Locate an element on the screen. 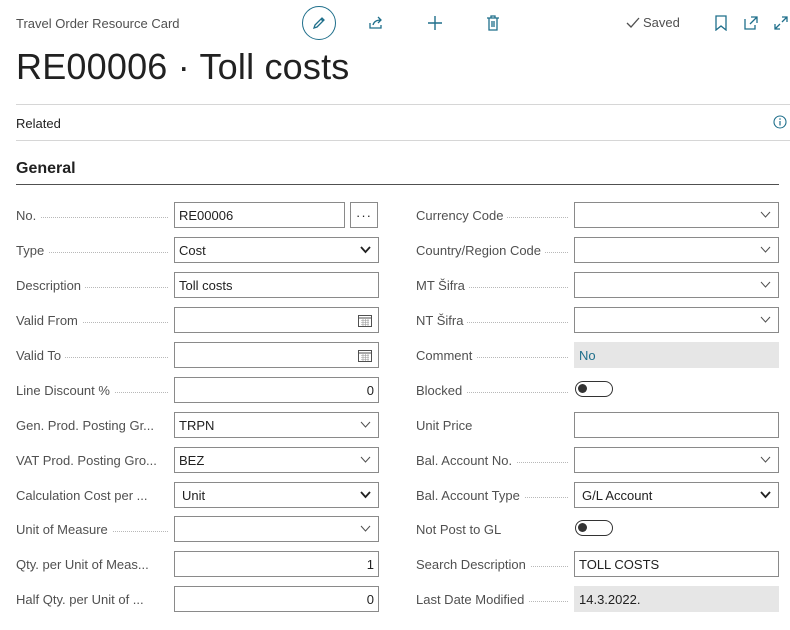 Image resolution: width=790 pixels, height=630 pixels. last-date-modified-field: 14.3.2022. is located at coordinates (676, 599).